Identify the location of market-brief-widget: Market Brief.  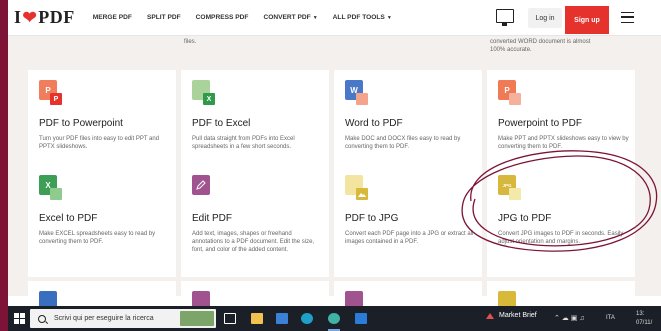
(511, 315).